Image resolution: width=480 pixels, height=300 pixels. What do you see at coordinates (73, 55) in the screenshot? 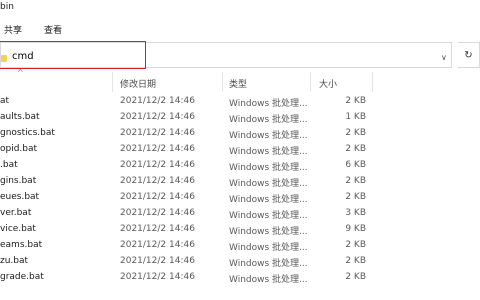
I see `highlight-box` at bounding box center [73, 55].